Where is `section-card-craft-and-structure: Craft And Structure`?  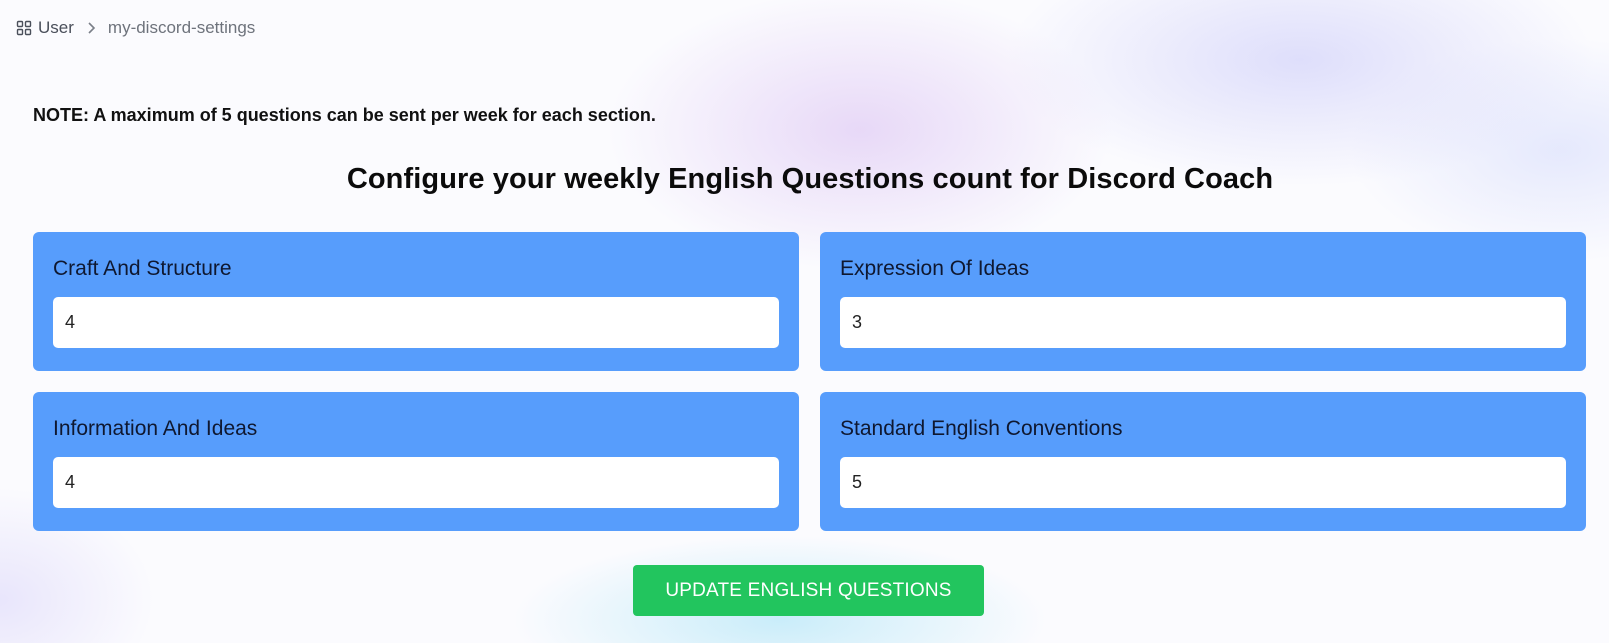 section-card-craft-and-structure: Craft And Structure is located at coordinates (416, 301).